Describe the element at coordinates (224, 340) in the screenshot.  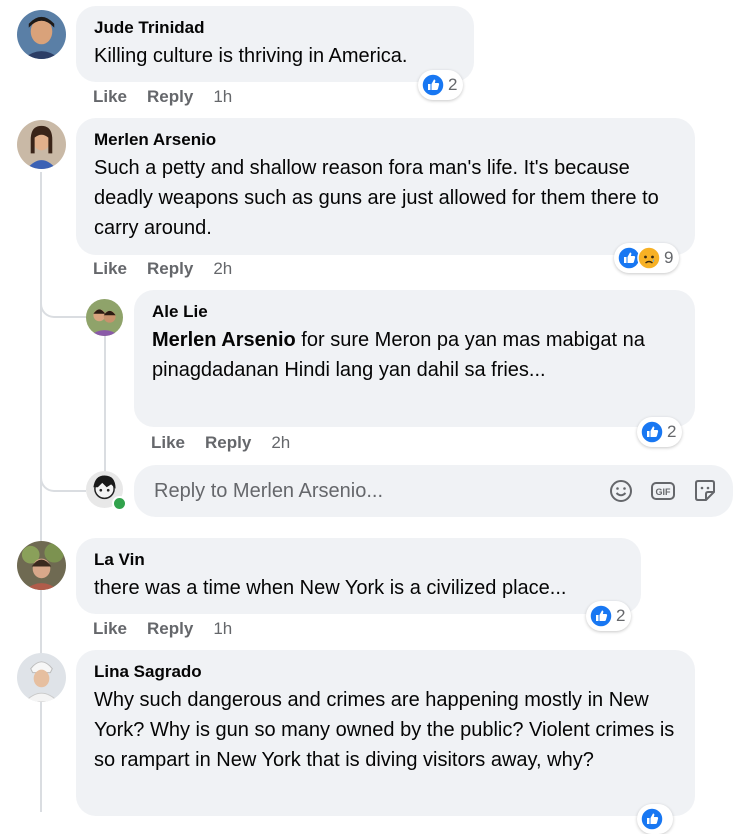
I see `mention-link: Merlen Arsenio` at that location.